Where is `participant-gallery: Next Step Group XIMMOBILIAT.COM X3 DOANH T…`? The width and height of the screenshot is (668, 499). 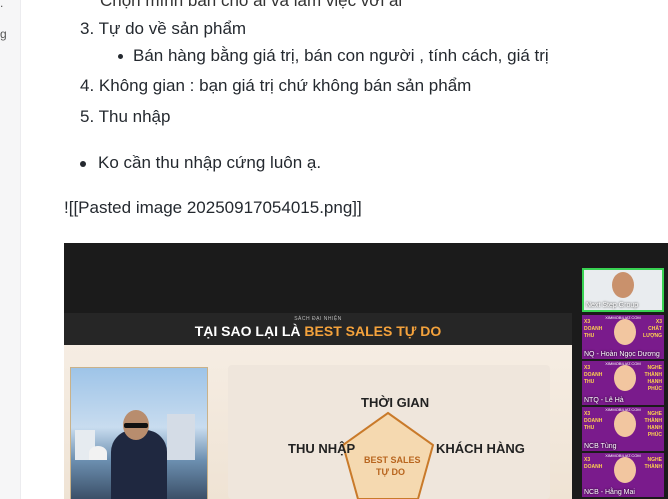
participant-gallery: Next Step Group XIMMOBILIAT.COM X3 DOANH T… is located at coordinates (624, 383).